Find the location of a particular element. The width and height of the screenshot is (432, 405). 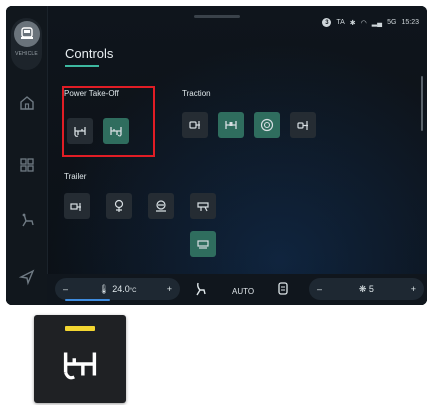

page-title: Controls is located at coordinates (89, 53).